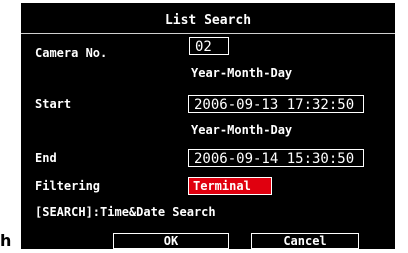  Describe the element at coordinates (46, 158) in the screenshot. I see `end-label: End` at that location.